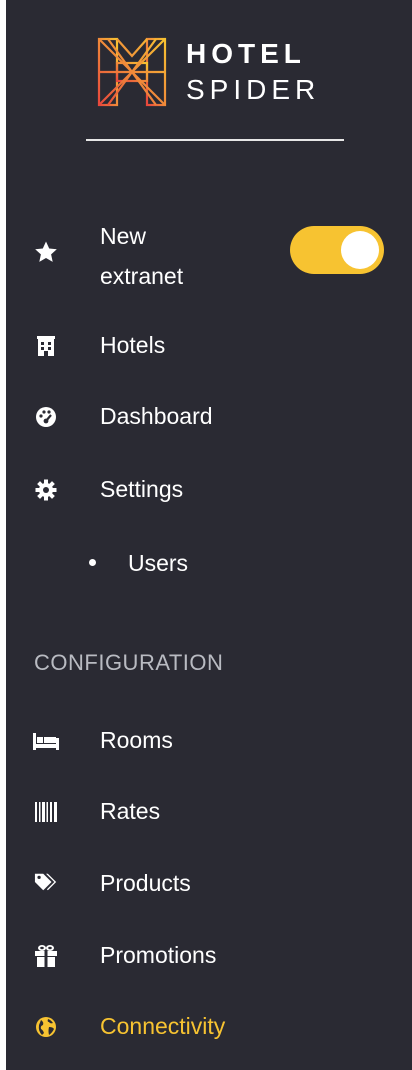 Image resolution: width=412 pixels, height=1070 pixels. What do you see at coordinates (253, 89) in the screenshot?
I see `logo-text-spider: SPIDER` at bounding box center [253, 89].